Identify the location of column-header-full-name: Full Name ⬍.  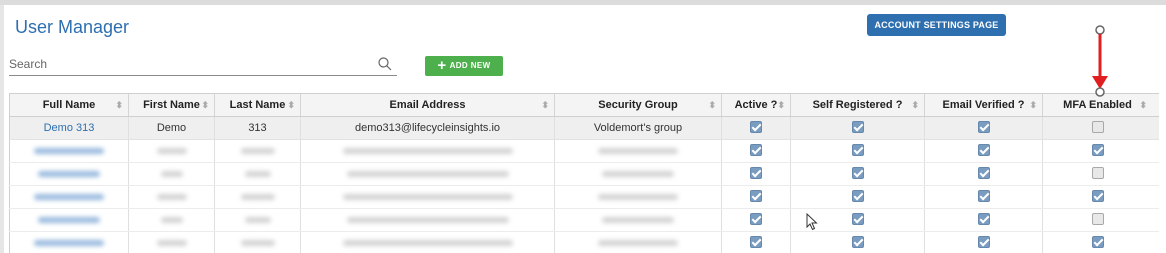
(68, 105).